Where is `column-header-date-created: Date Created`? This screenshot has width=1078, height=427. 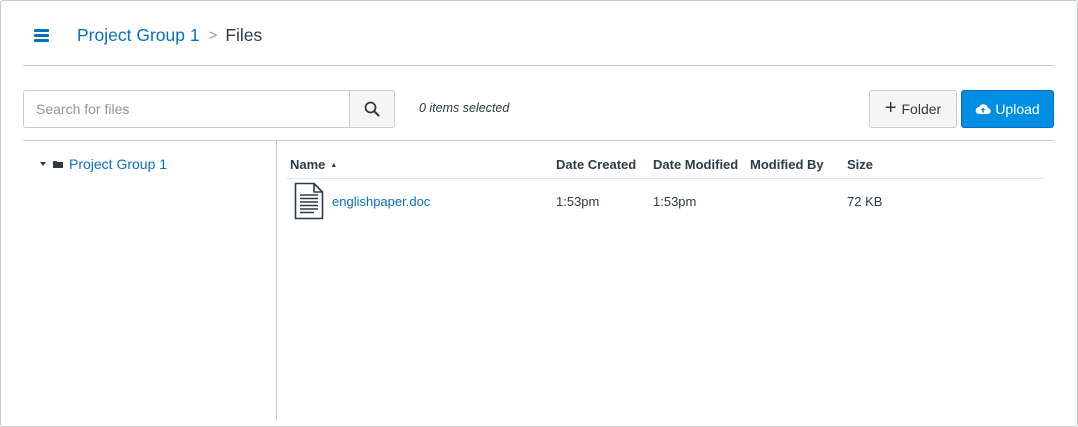
column-header-date-created: Date Created is located at coordinates (596, 164).